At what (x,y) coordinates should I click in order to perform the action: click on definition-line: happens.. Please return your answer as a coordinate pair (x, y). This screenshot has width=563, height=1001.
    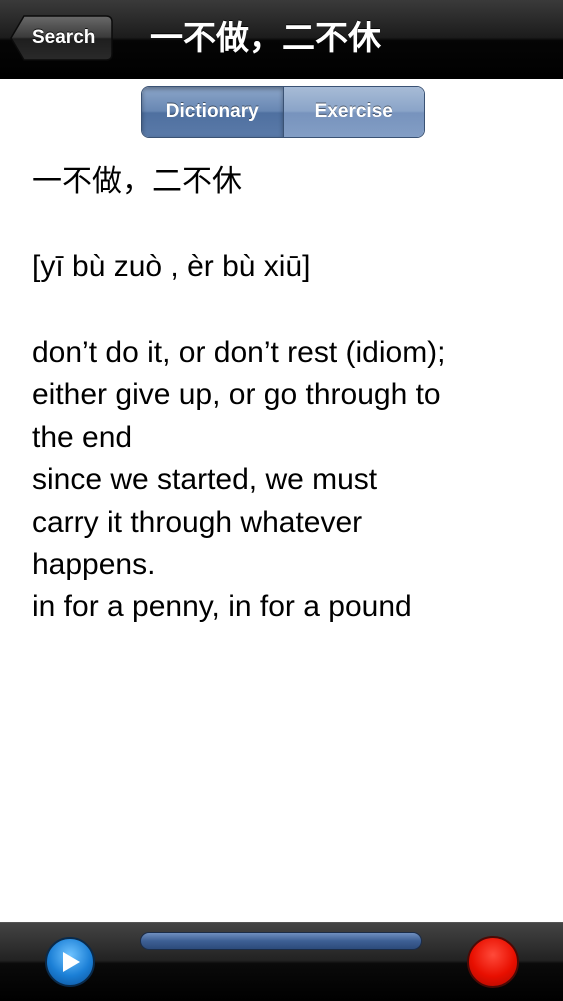
    Looking at the image, I should click on (94, 565).